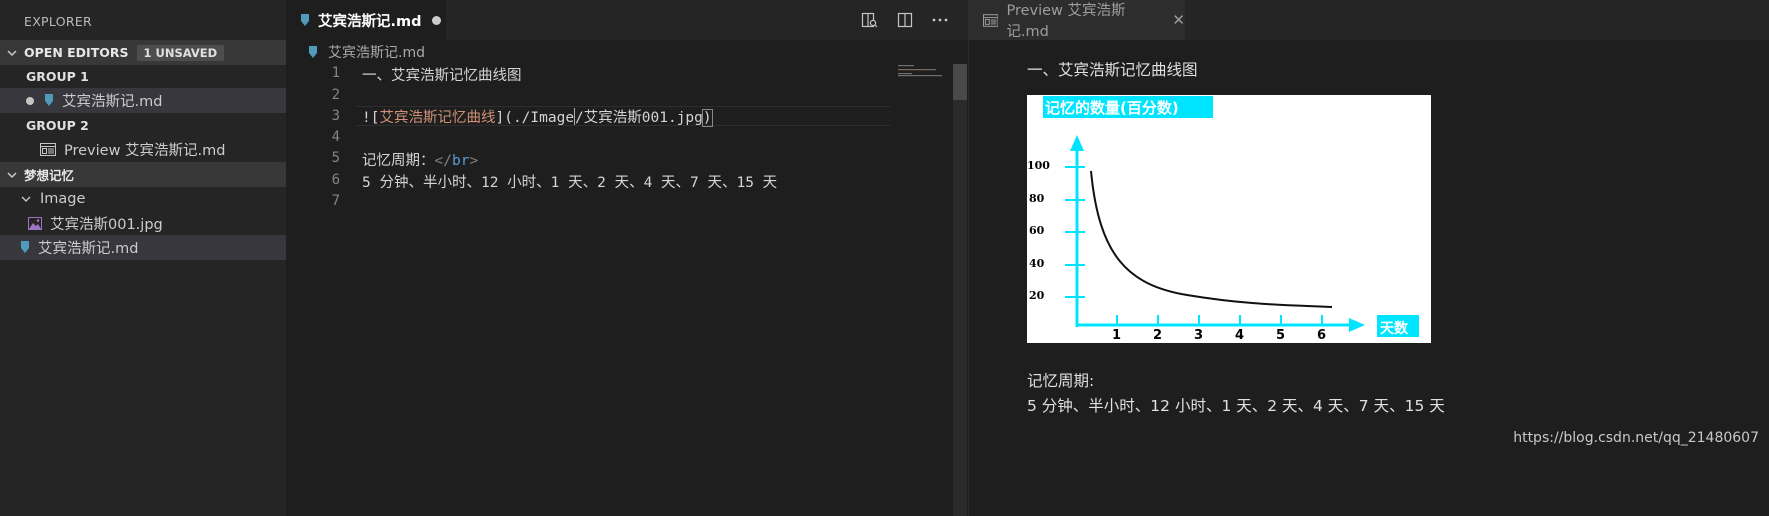 Image resolution: width=1769 pixels, height=516 pixels. Describe the element at coordinates (106, 225) in the screenshot. I see `file-image-label: 艾宾浩斯001.jpg` at that location.